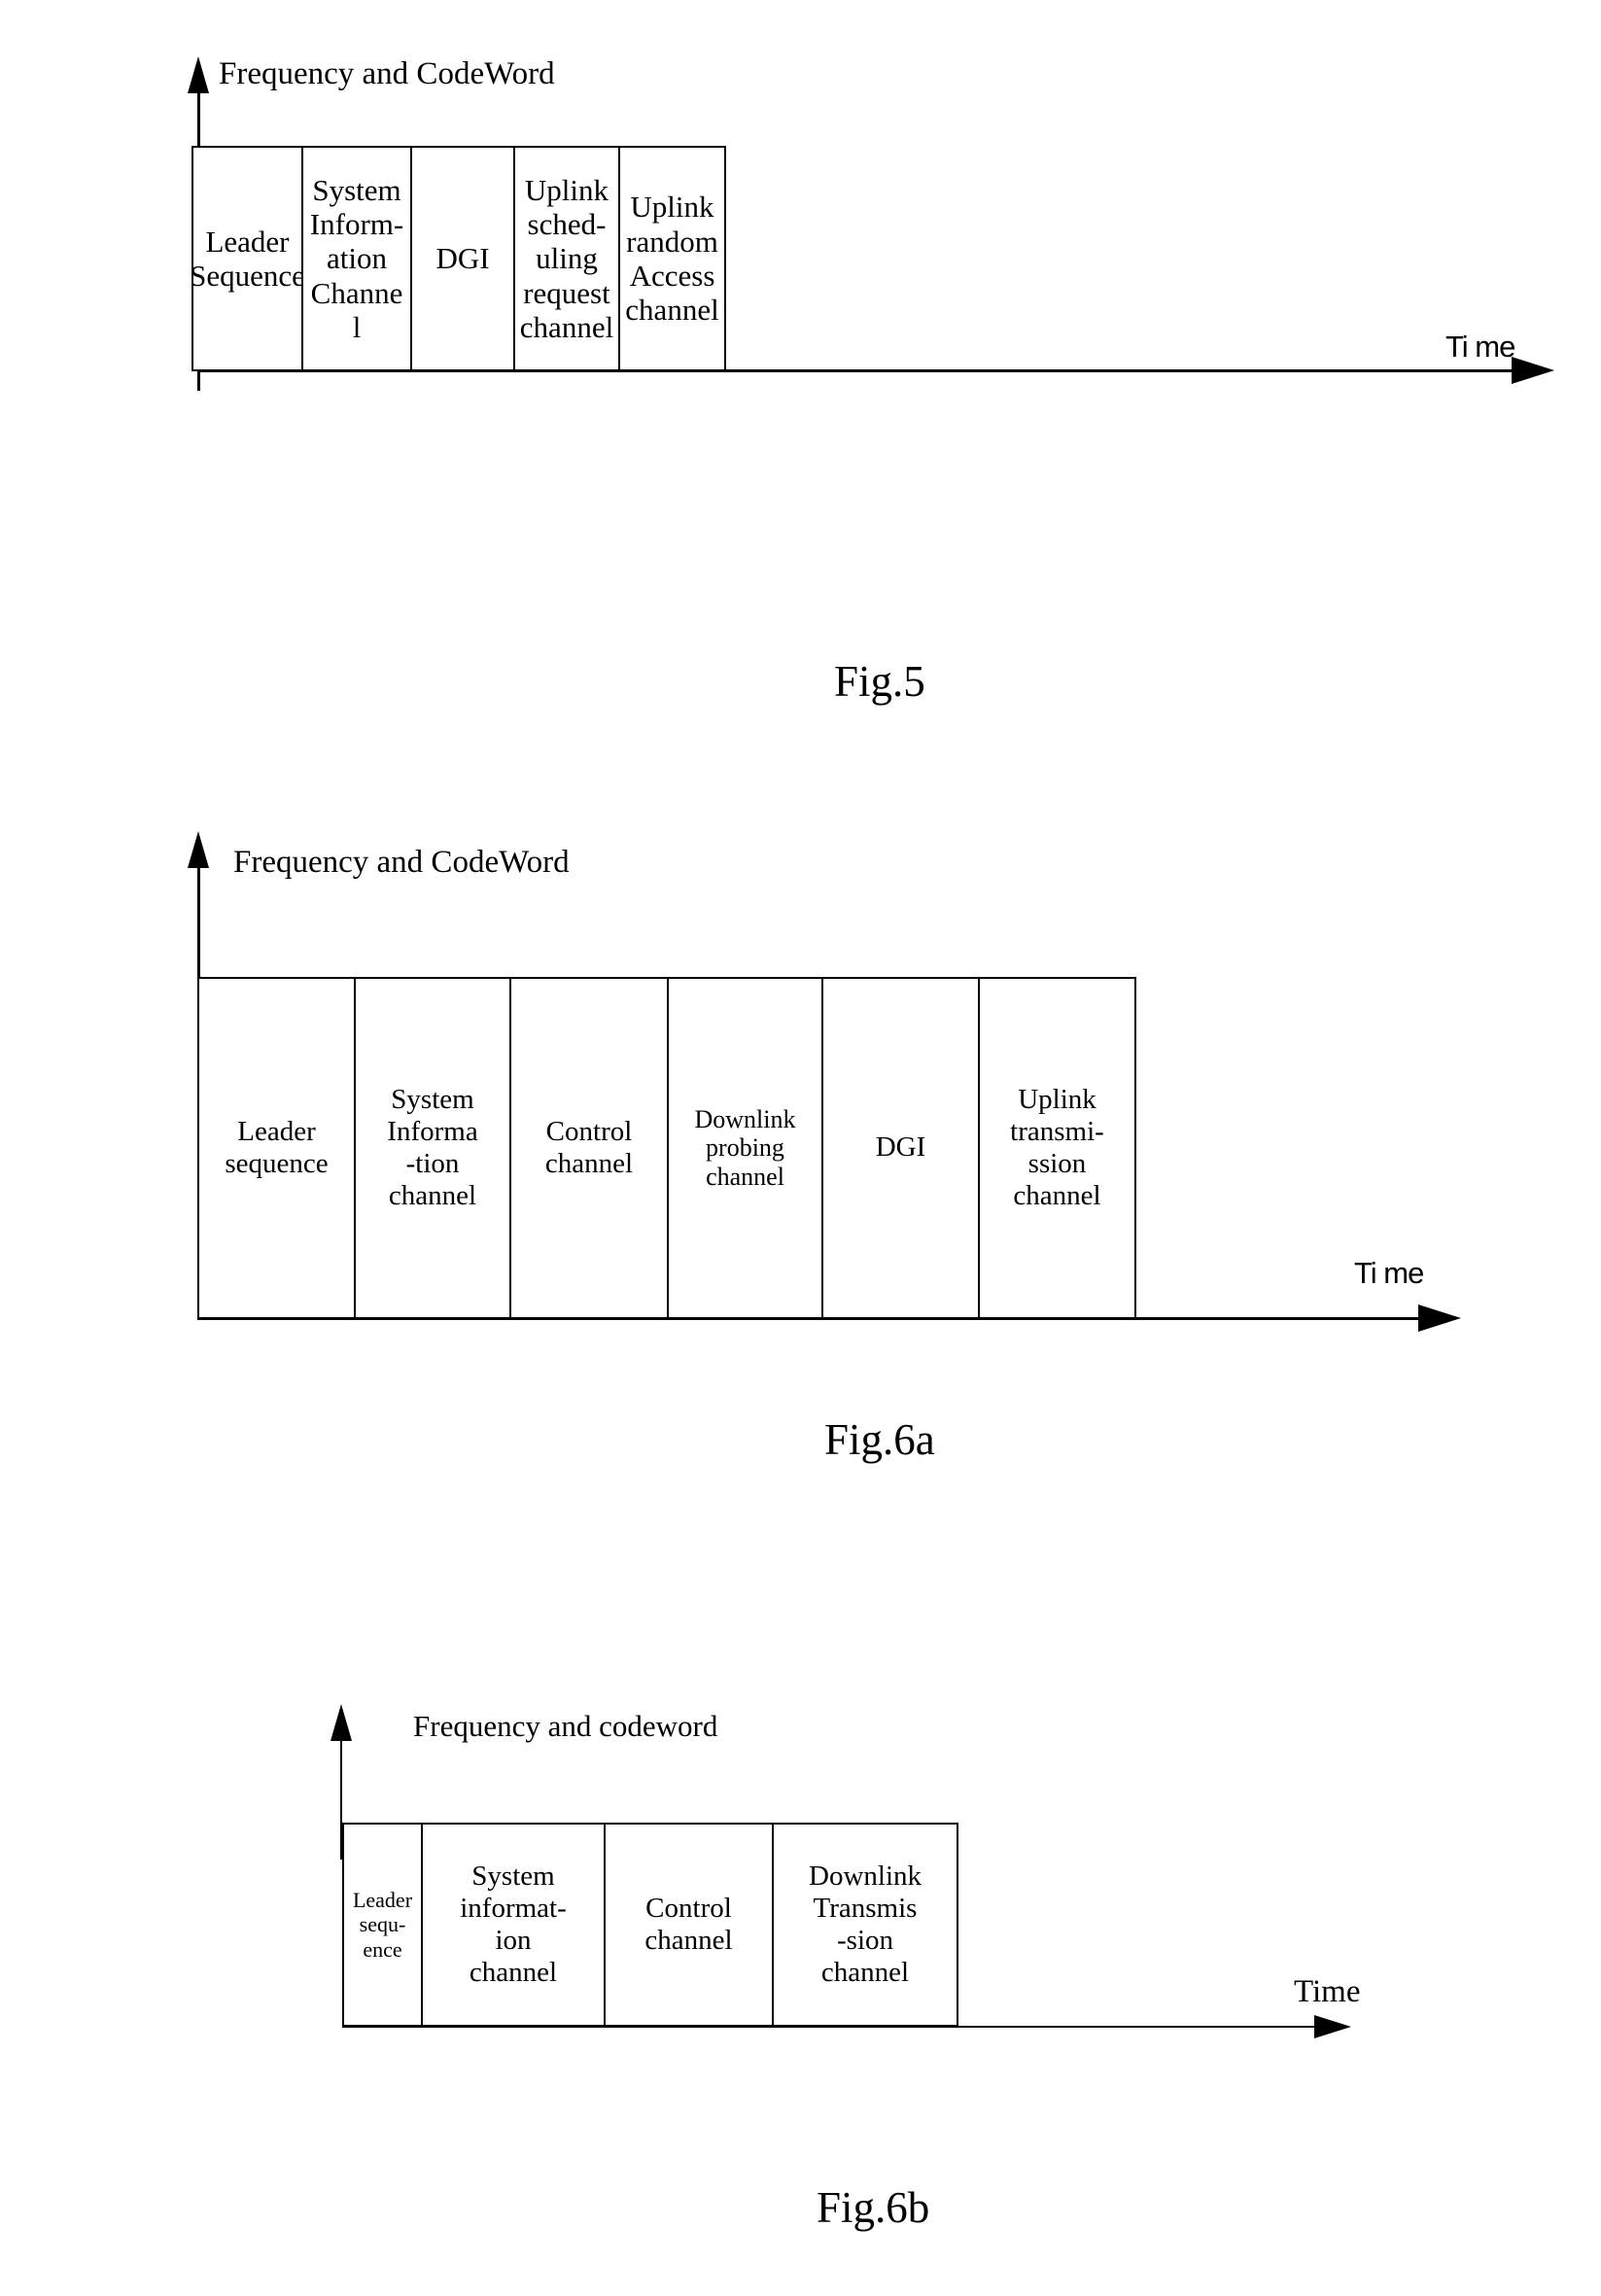  Describe the element at coordinates (401, 862) in the screenshot. I see `fig6a-frequency-axis-label: Frequency and CodeWord` at that location.